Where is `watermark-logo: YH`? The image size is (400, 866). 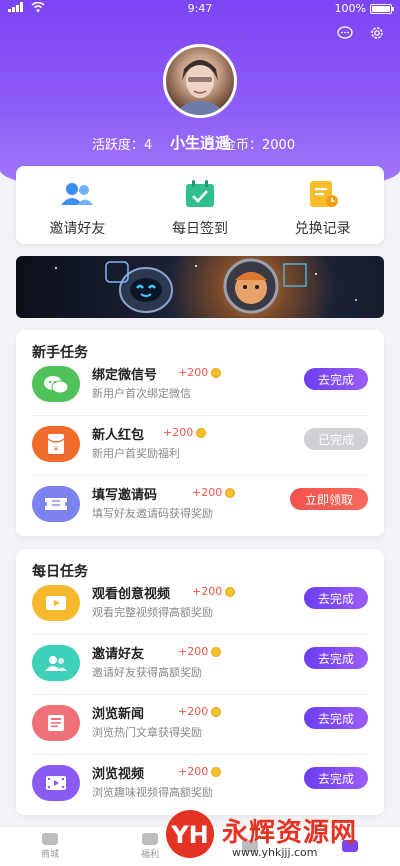
watermark-logo: YH is located at coordinates (190, 834).